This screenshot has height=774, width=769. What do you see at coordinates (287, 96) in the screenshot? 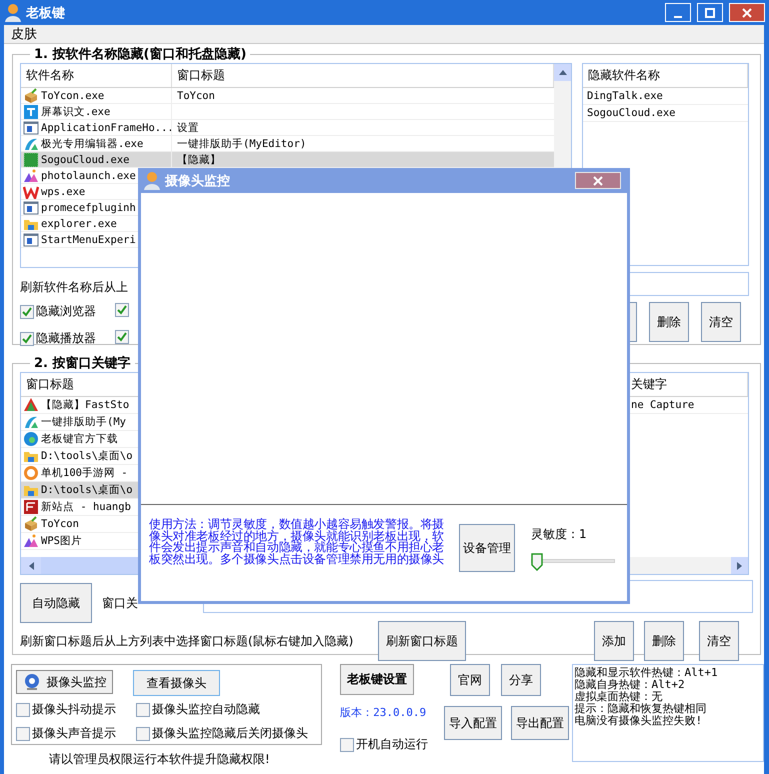
I see `table-row: ToYcon.exe ToYcon` at bounding box center [287, 96].